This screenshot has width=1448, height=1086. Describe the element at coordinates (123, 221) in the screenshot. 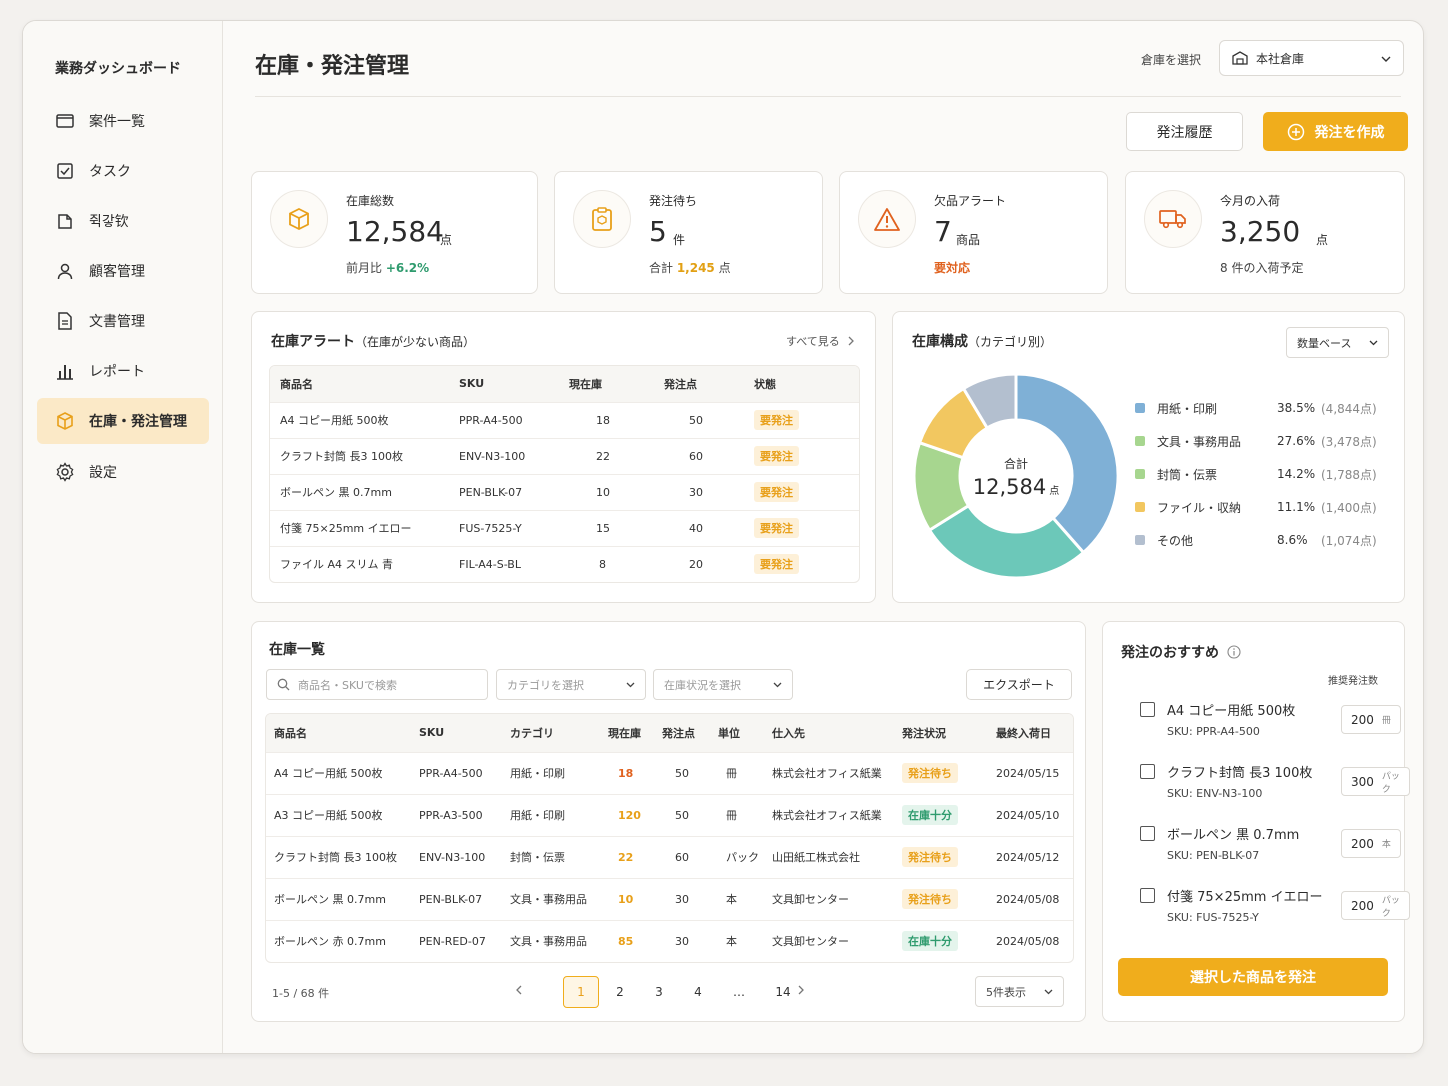

I see `sidebar-item-notes: 쥑갛钦` at that location.